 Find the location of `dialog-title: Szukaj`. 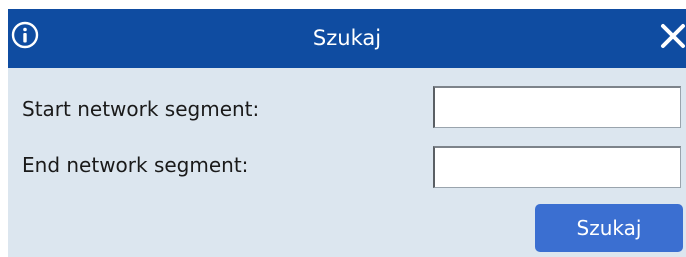

dialog-title: Szukaj is located at coordinates (347, 38).